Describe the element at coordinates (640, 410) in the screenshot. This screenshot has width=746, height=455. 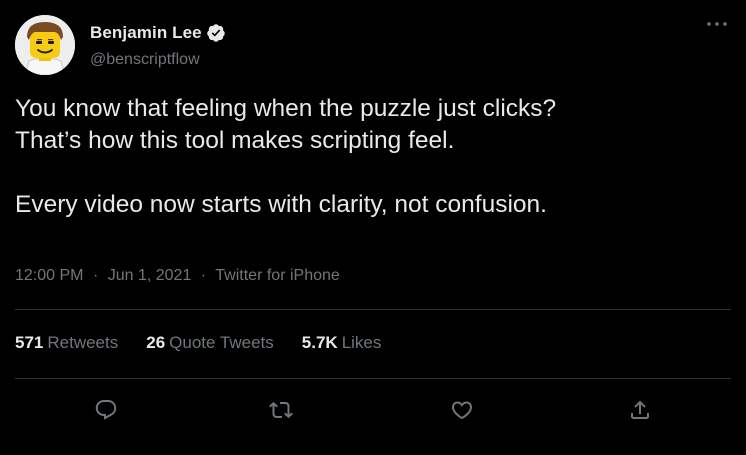
I see `share-icon` at that location.